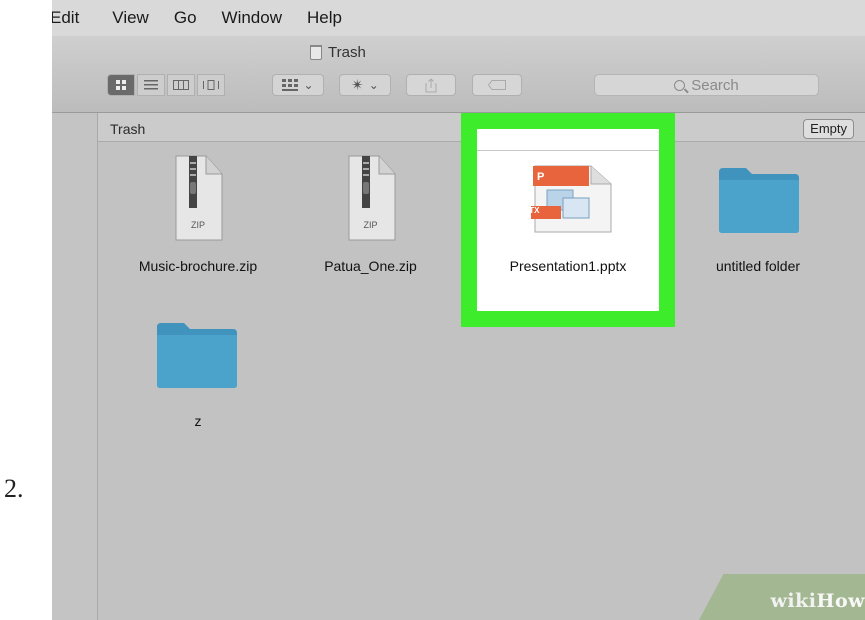  I want to click on cover-flow-button, so click(211, 85).